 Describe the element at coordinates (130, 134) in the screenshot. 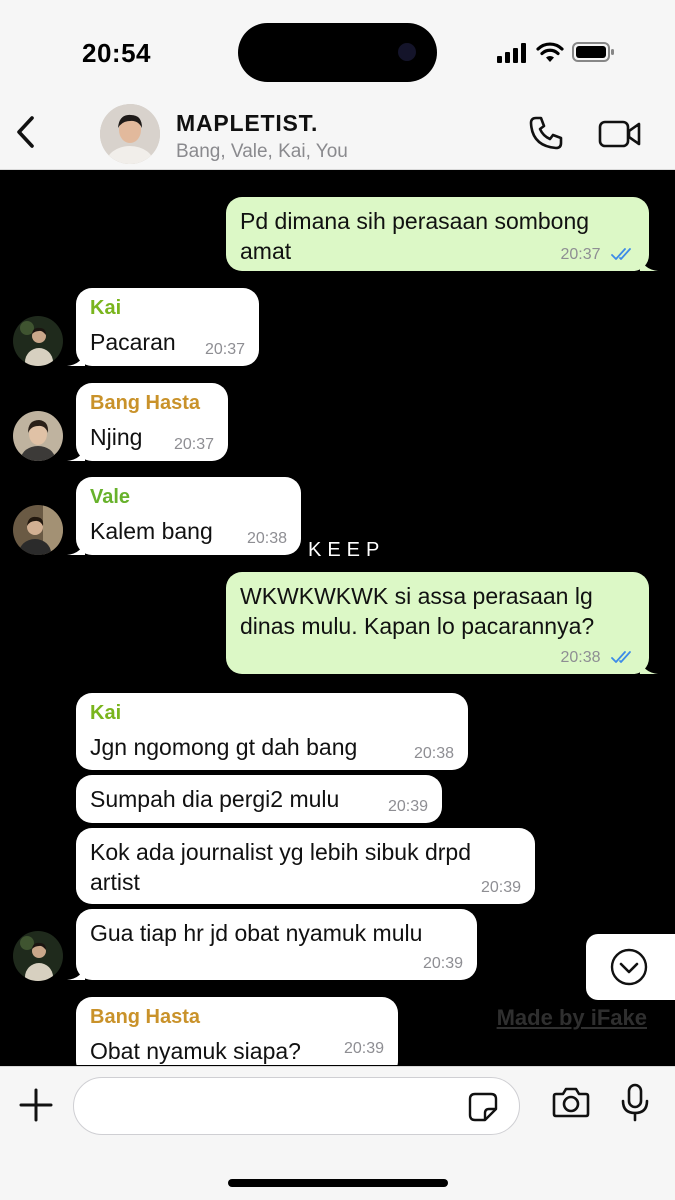

I see `group-avatar` at that location.